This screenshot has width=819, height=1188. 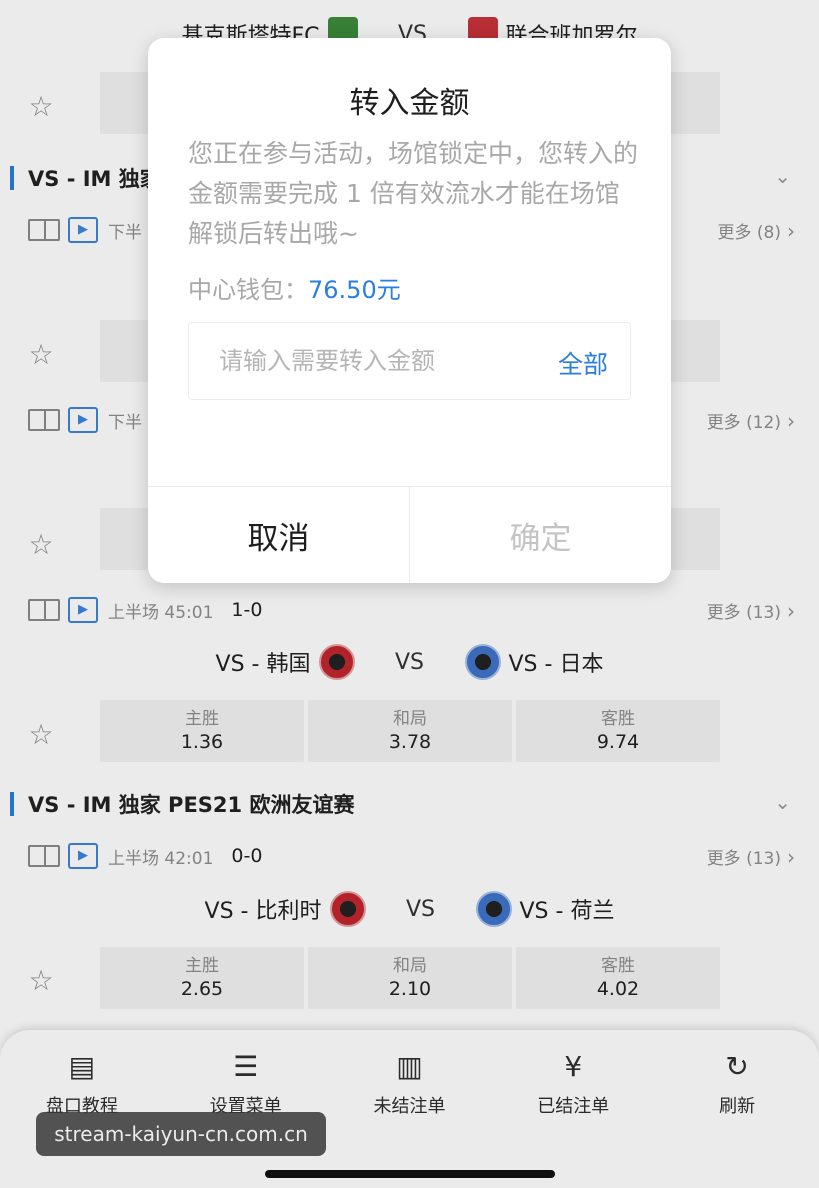 I want to click on dialog-title: 转入金额, so click(x=409, y=103).